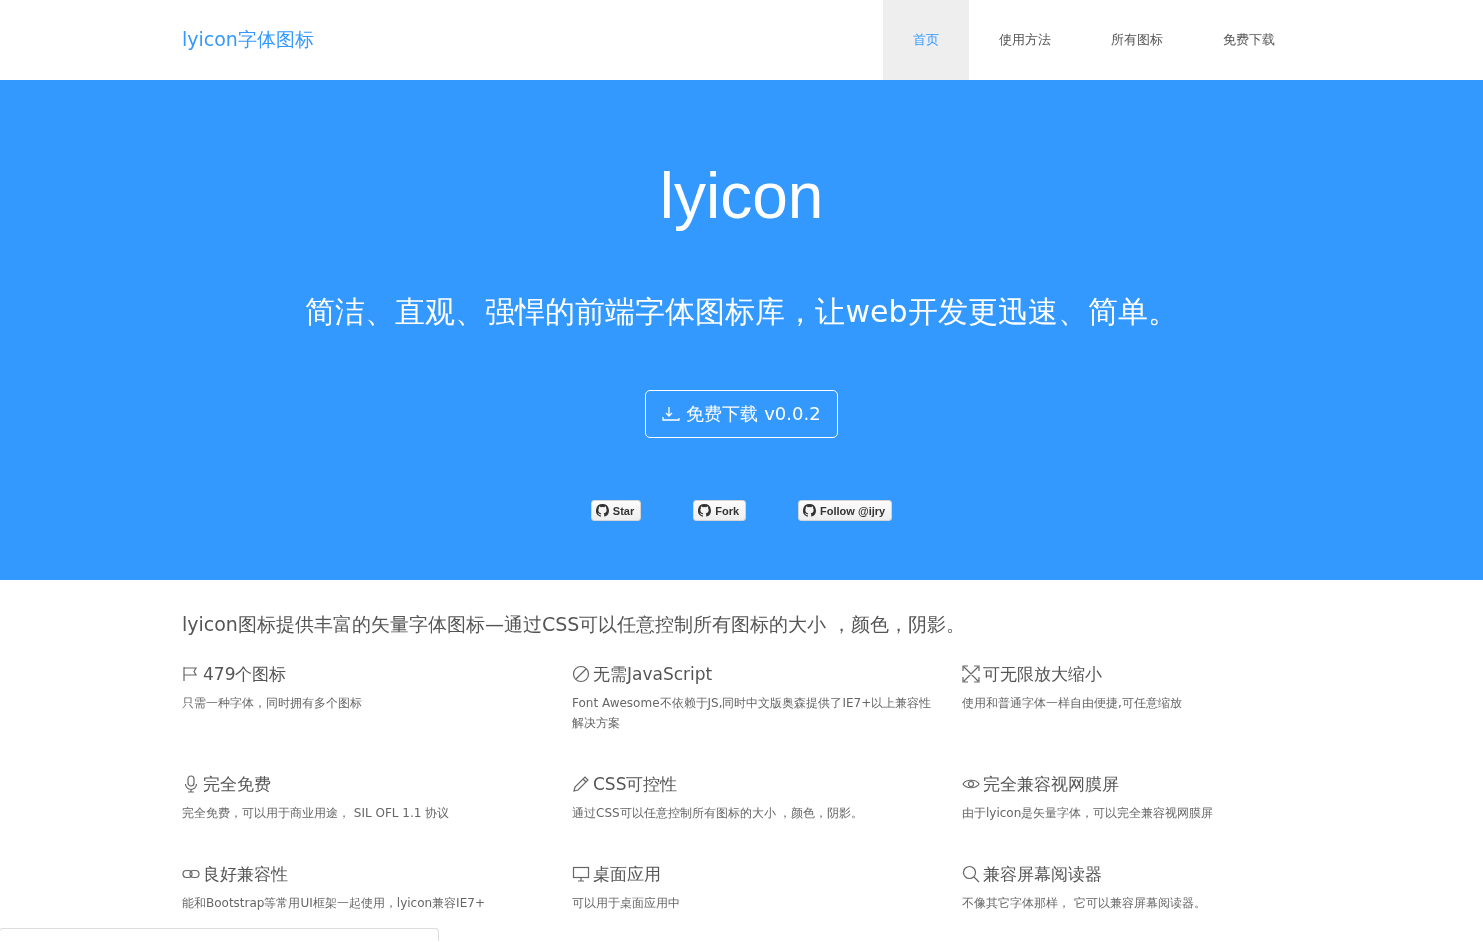  Describe the element at coordinates (237, 784) in the screenshot. I see `feature-title: 完全免费` at that location.